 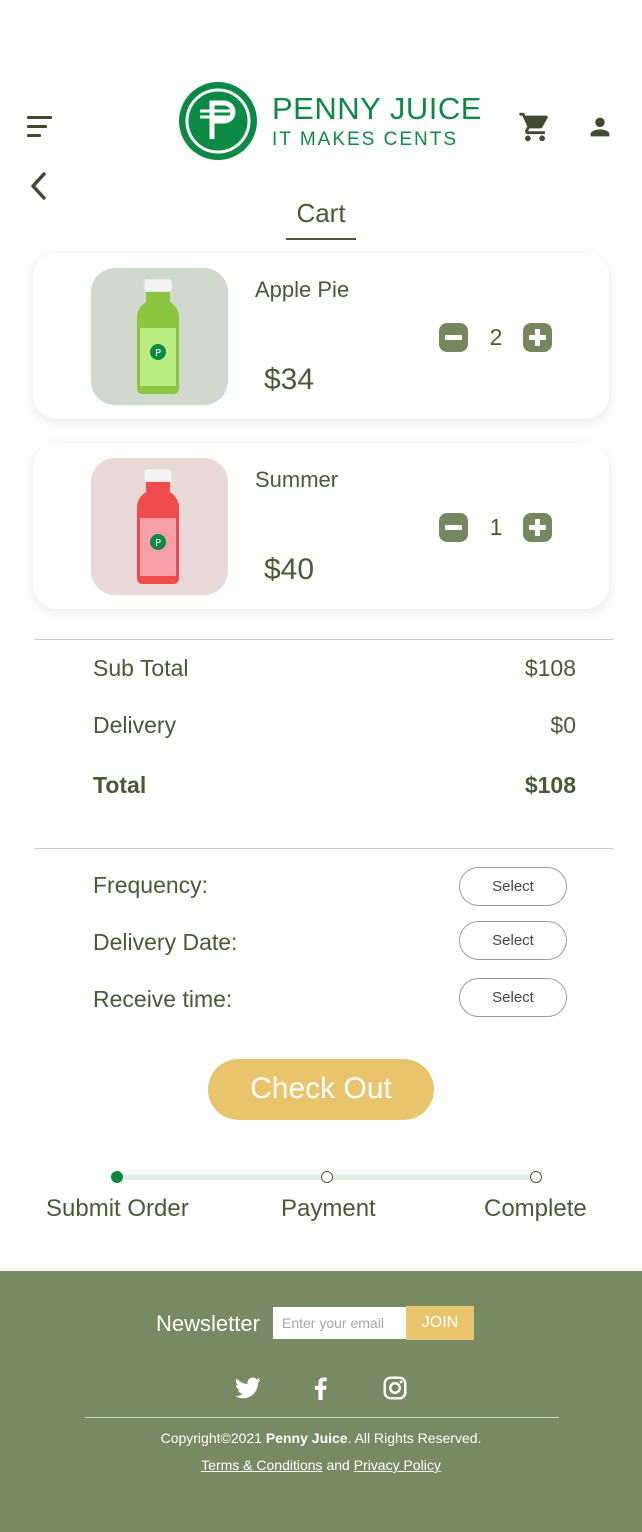 I want to click on step-indicator-submit-order, so click(x=117, y=1177).